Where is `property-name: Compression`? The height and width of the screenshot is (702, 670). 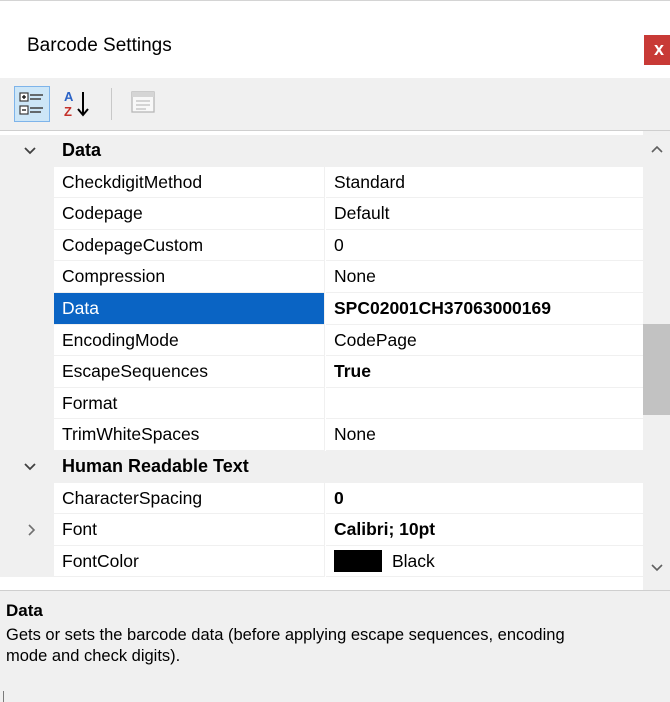
property-name: Compression is located at coordinates (189, 277).